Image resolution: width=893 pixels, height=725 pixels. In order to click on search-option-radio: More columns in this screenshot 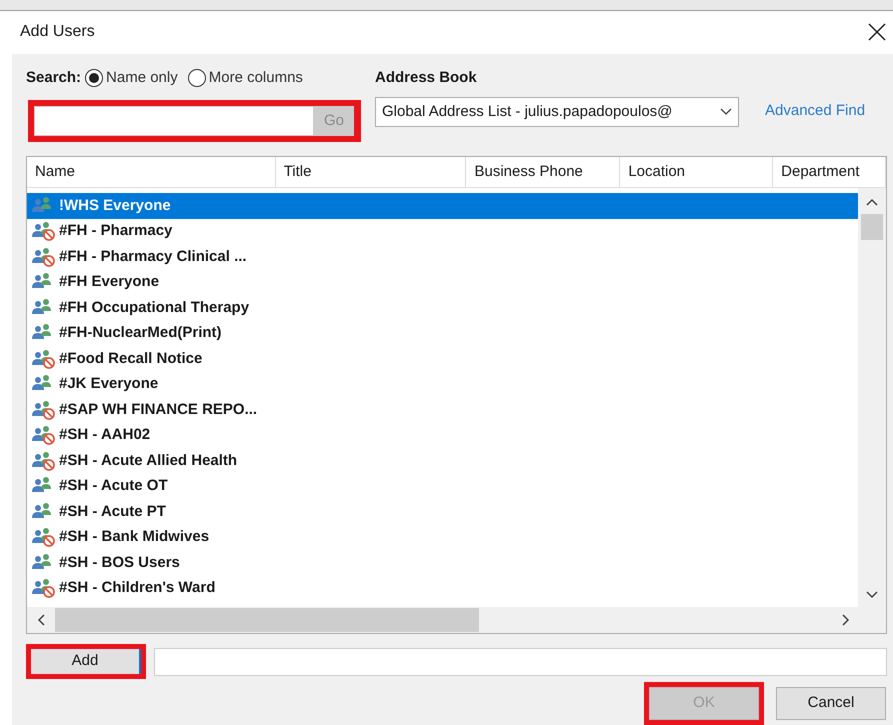, I will do `click(245, 78)`.